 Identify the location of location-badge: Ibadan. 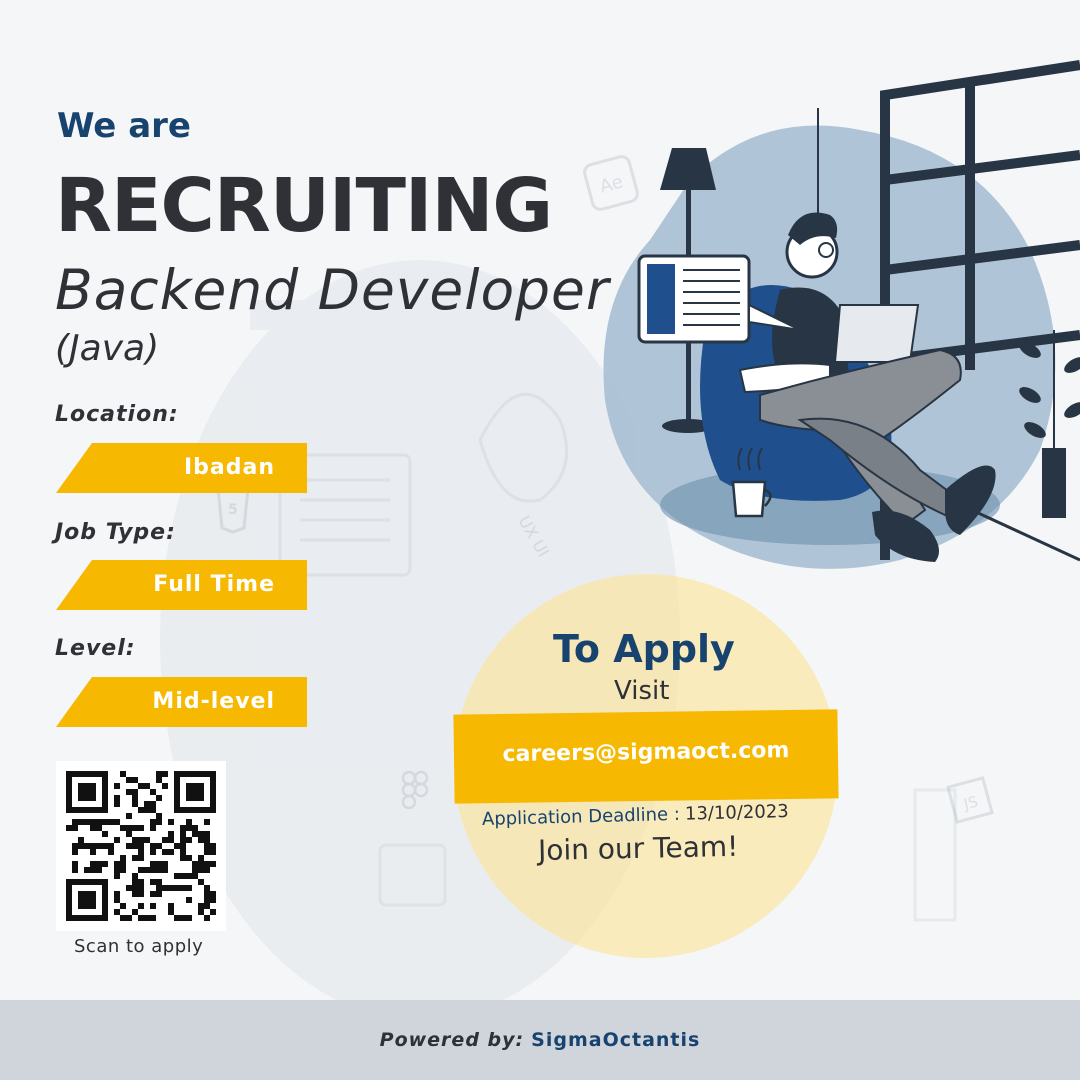
(181, 468).